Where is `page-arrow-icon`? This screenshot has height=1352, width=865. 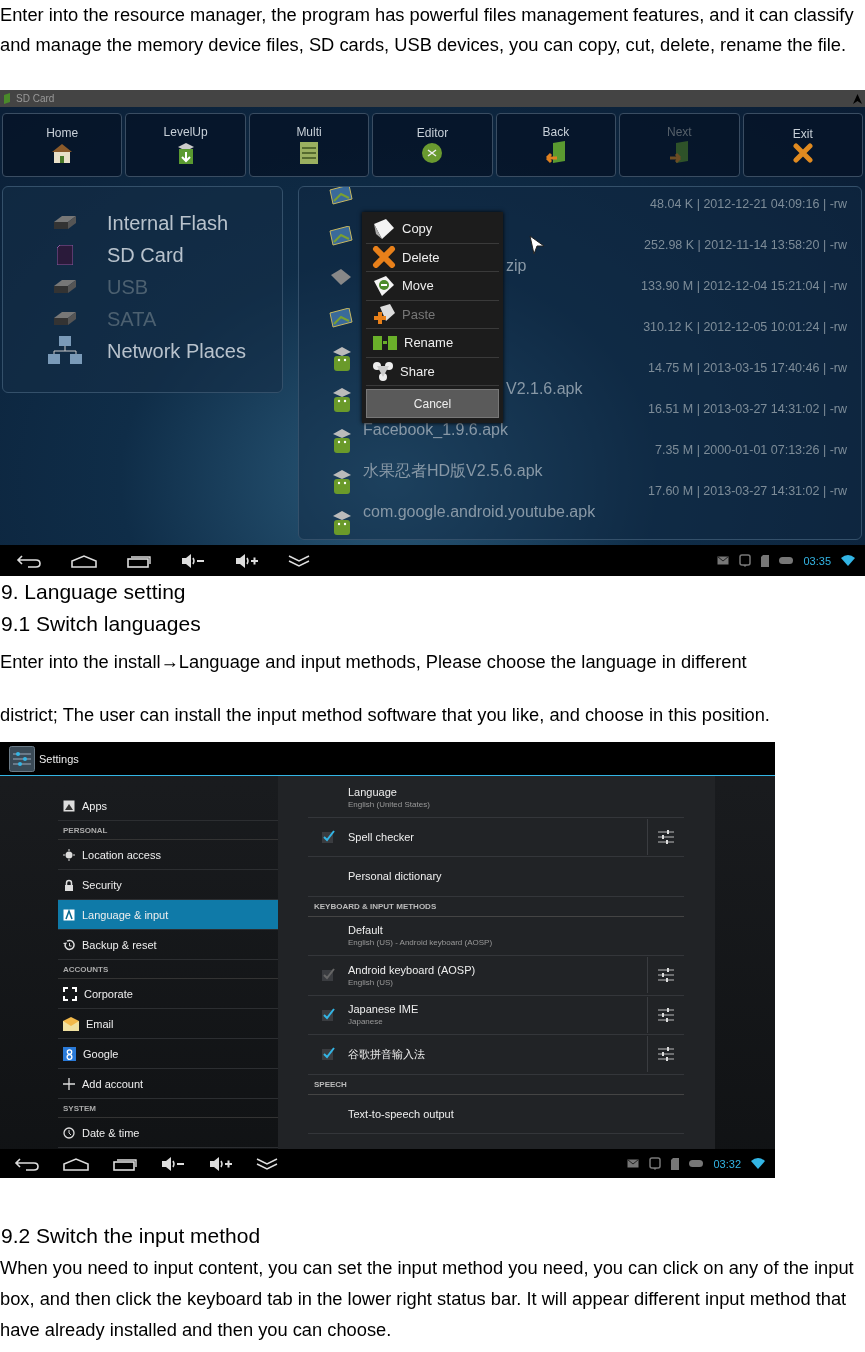
page-arrow-icon is located at coordinates (384, 285).